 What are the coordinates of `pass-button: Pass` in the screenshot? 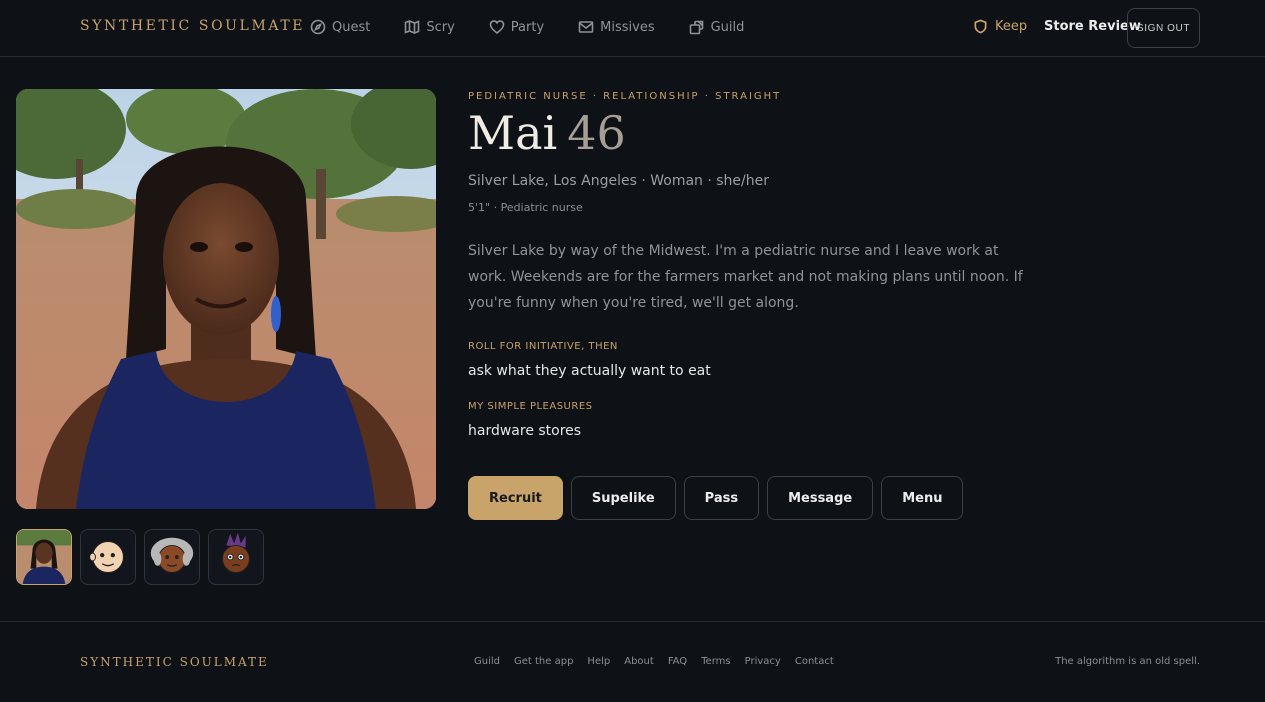 It's located at (721, 498).